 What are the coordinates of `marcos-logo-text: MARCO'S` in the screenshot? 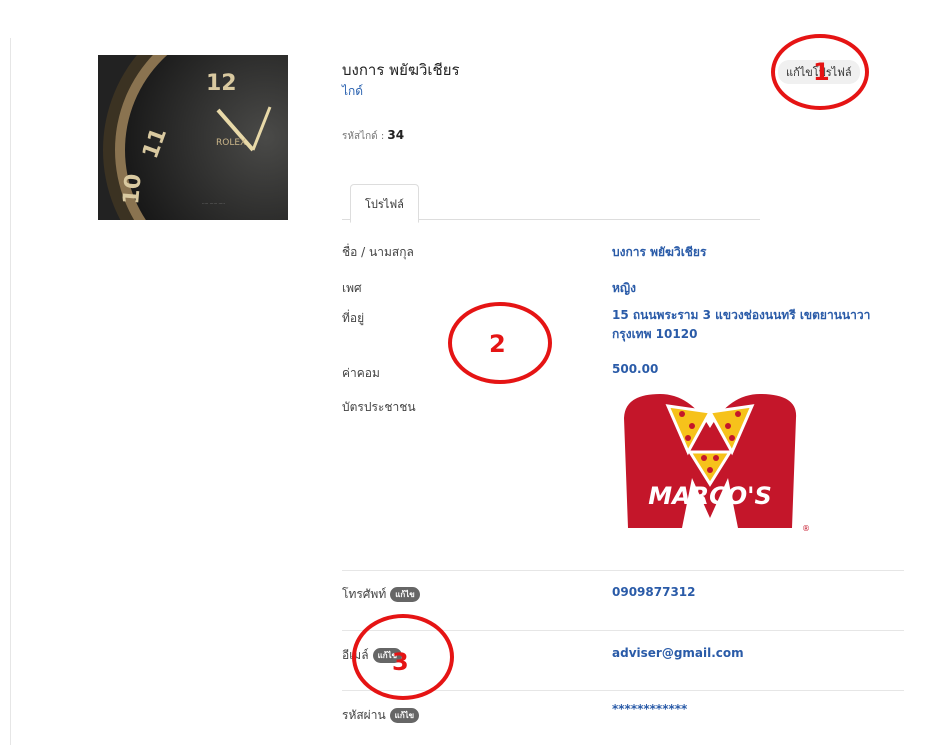 It's located at (710, 496).